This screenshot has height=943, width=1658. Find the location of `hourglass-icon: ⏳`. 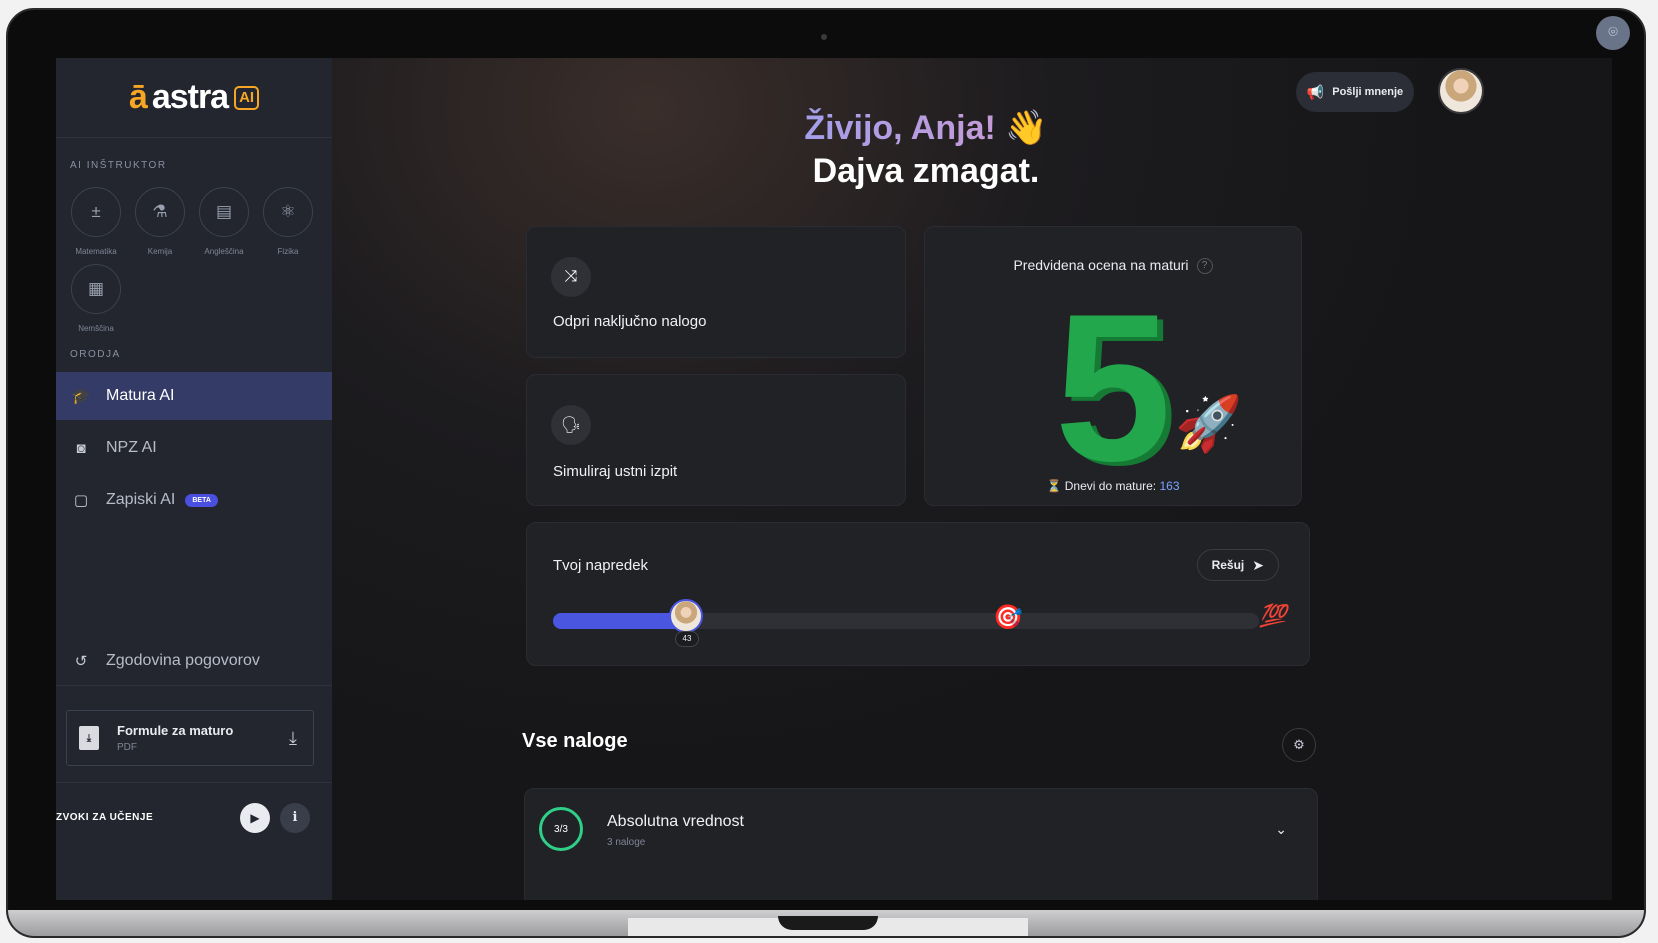

hourglass-icon: ⏳ is located at coordinates (1054, 486).